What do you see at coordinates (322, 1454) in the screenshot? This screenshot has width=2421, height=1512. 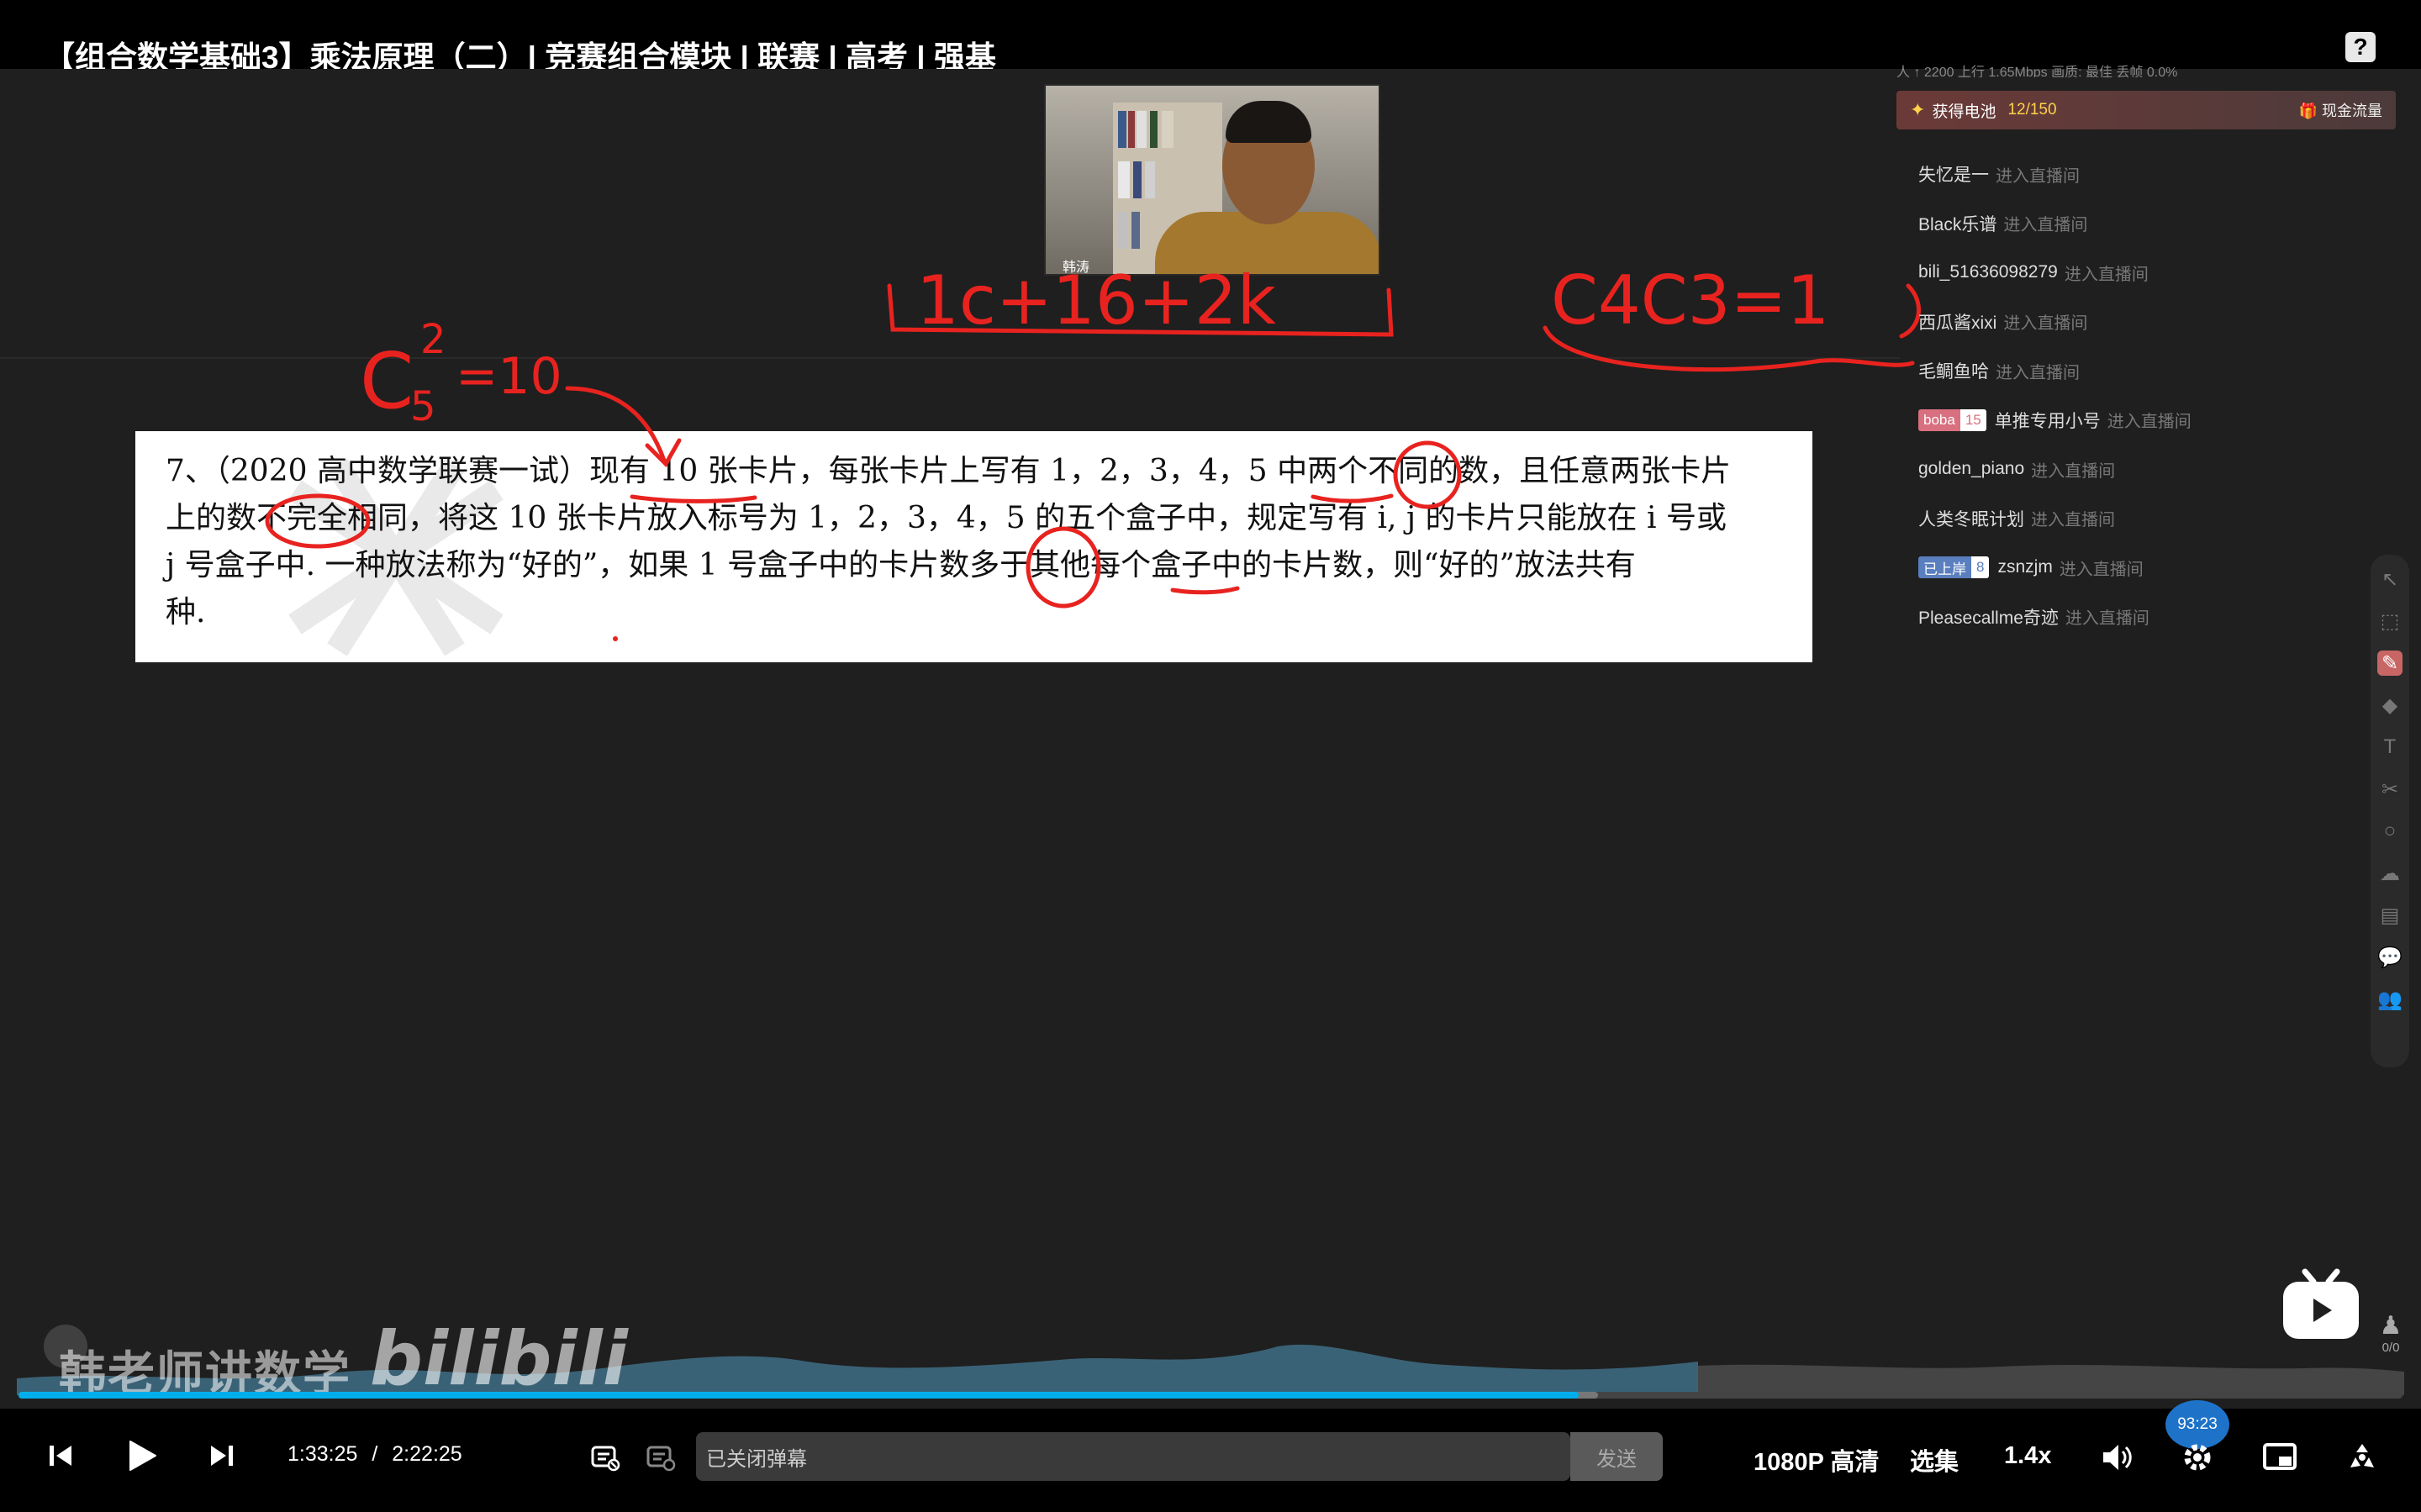 I see `current-time: 1:33:25` at bounding box center [322, 1454].